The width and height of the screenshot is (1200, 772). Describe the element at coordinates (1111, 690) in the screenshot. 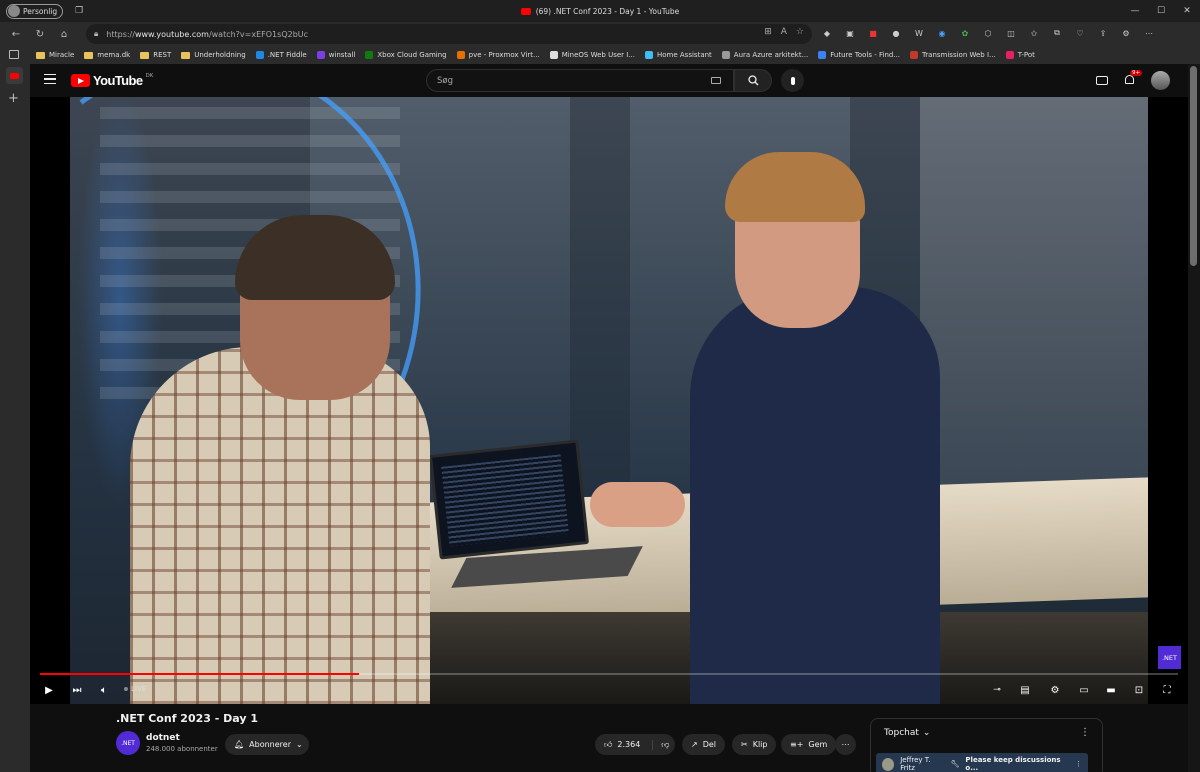

I see `theater-mode-icon: ▬` at that location.